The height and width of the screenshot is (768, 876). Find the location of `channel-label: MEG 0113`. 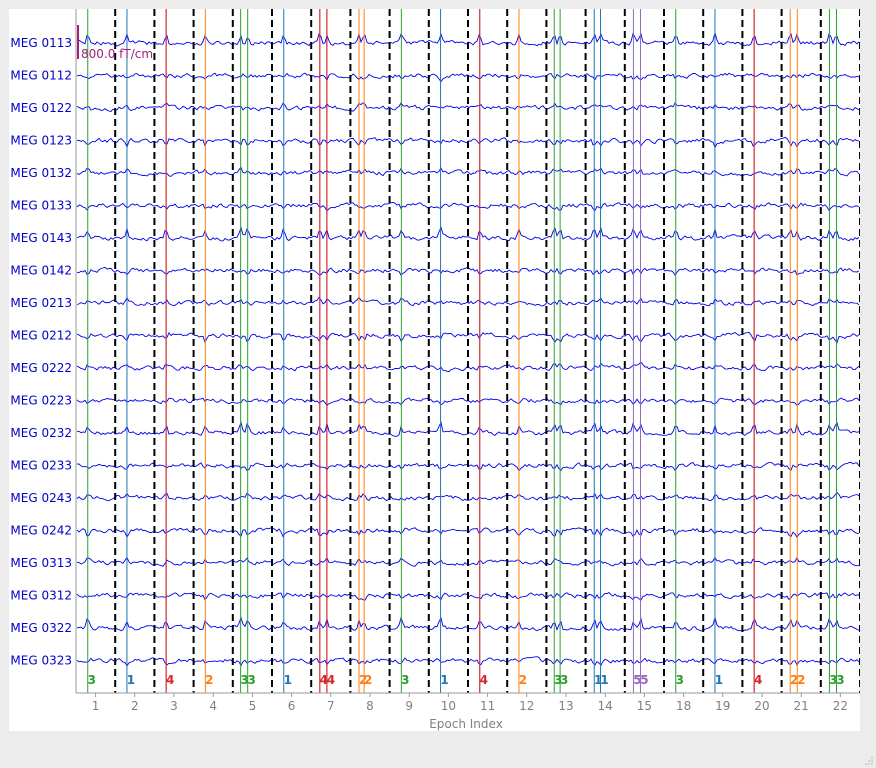

channel-label: MEG 0113 is located at coordinates (41, 43).